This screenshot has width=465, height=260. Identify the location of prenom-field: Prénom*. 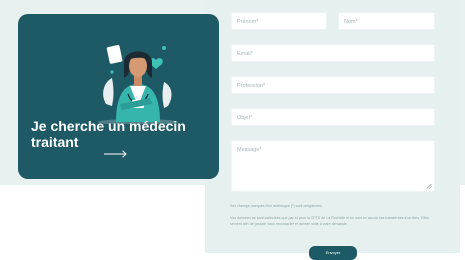
(279, 21).